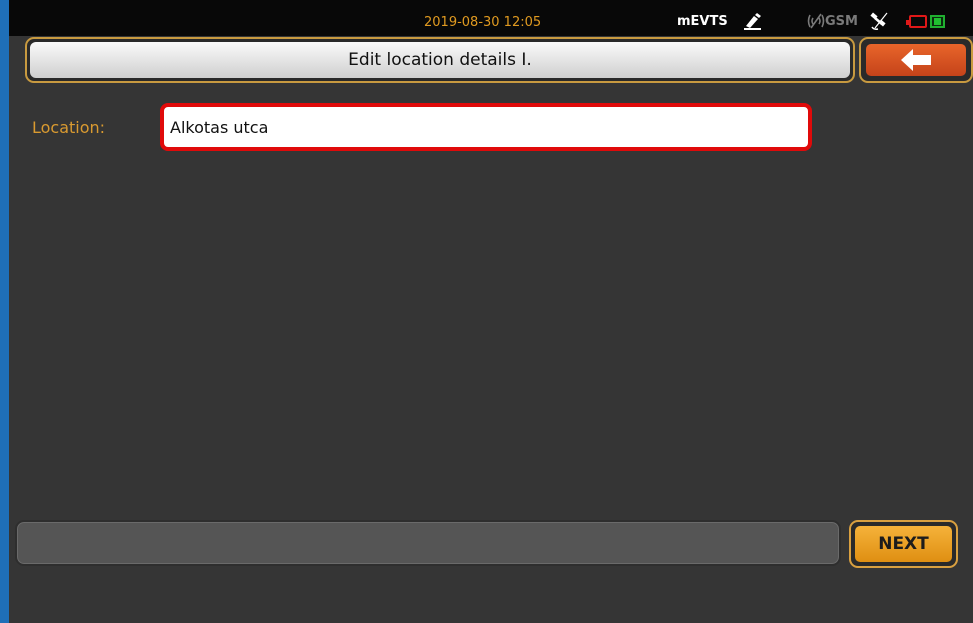 The image size is (973, 623). What do you see at coordinates (702, 21) in the screenshot?
I see `status-app-name: mEVTS` at bounding box center [702, 21].